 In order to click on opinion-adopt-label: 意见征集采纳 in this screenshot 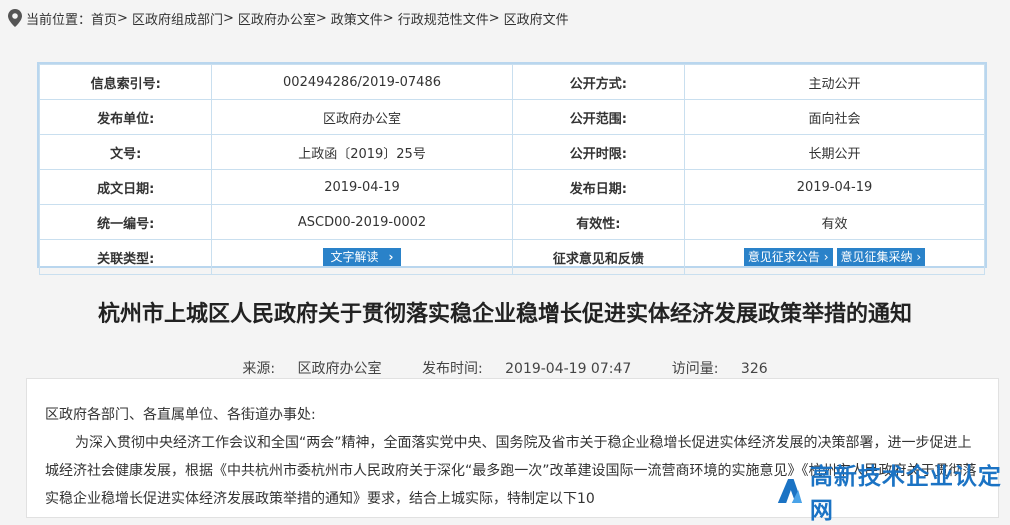, I will do `click(876, 257)`.